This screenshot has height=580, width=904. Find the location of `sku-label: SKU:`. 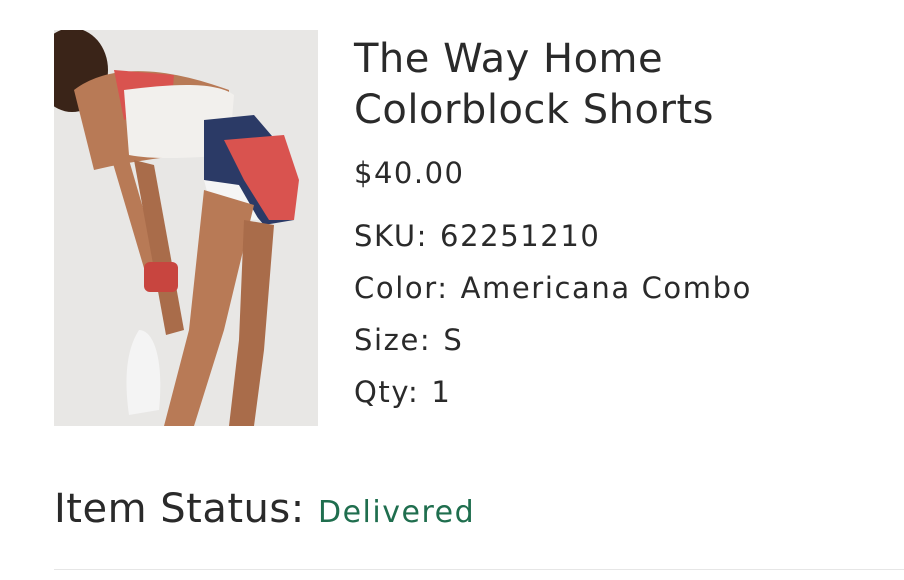

sku-label: SKU: is located at coordinates (391, 236).